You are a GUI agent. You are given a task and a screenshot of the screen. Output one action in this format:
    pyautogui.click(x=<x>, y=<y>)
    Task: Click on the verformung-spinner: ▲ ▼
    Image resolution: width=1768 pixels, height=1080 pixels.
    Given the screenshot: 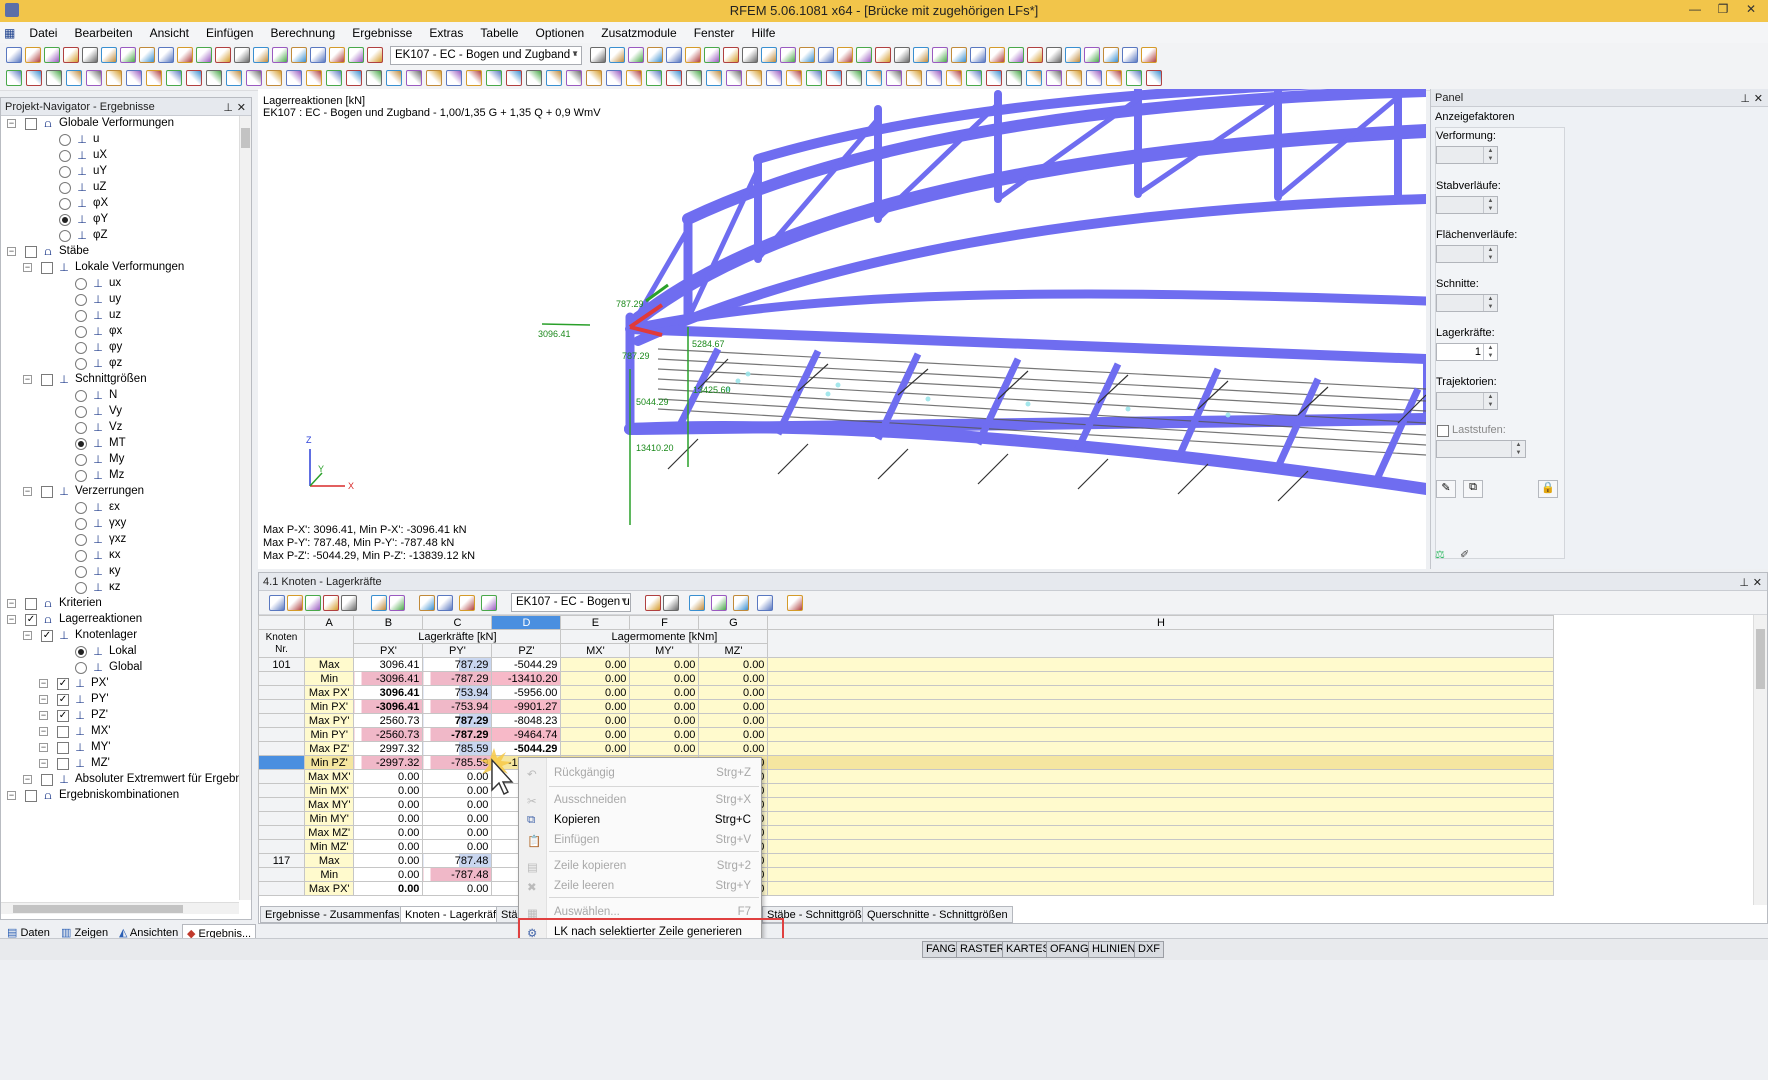 What is the action you would take?
    pyautogui.click(x=1467, y=155)
    